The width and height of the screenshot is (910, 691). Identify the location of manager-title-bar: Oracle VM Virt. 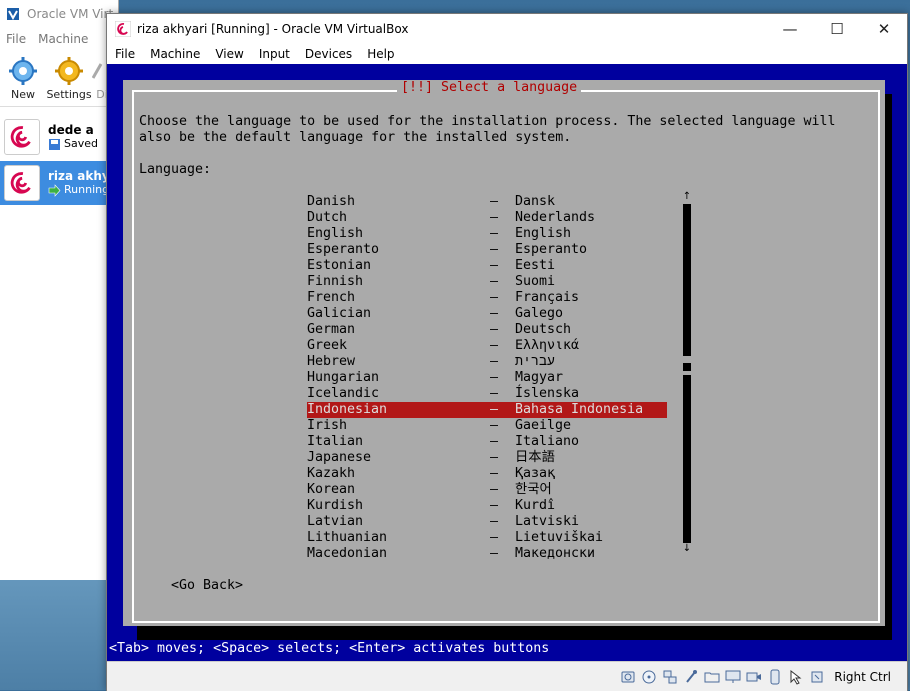
(59, 14).